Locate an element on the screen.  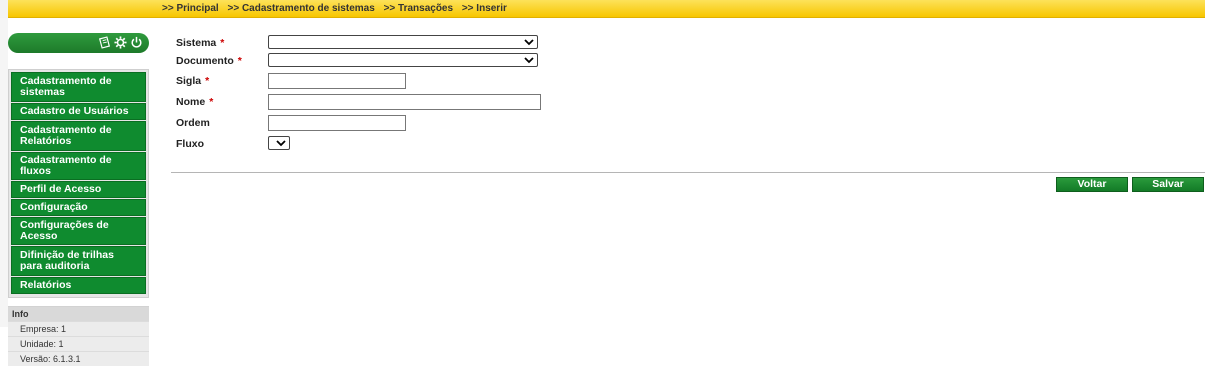
info-versao: Versão: 6.1.3.1 is located at coordinates (78, 358).